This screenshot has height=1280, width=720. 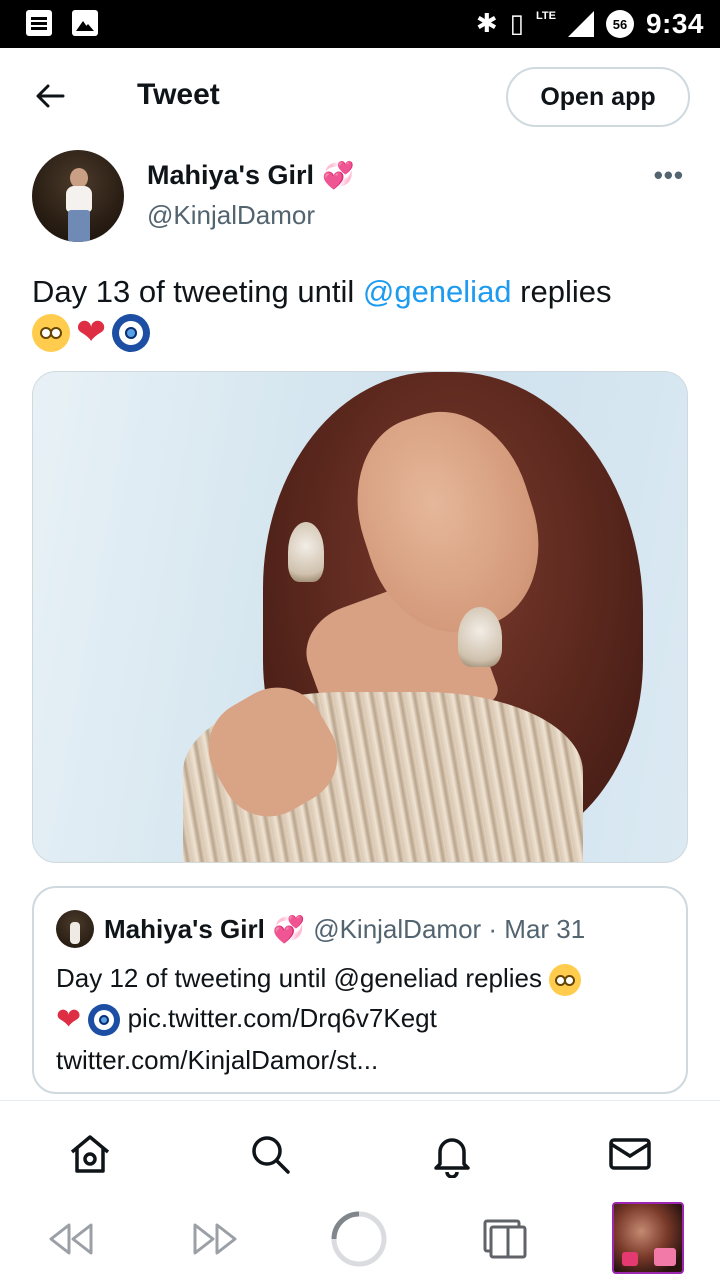 I want to click on open-app-button: Open app, so click(x=598, y=97).